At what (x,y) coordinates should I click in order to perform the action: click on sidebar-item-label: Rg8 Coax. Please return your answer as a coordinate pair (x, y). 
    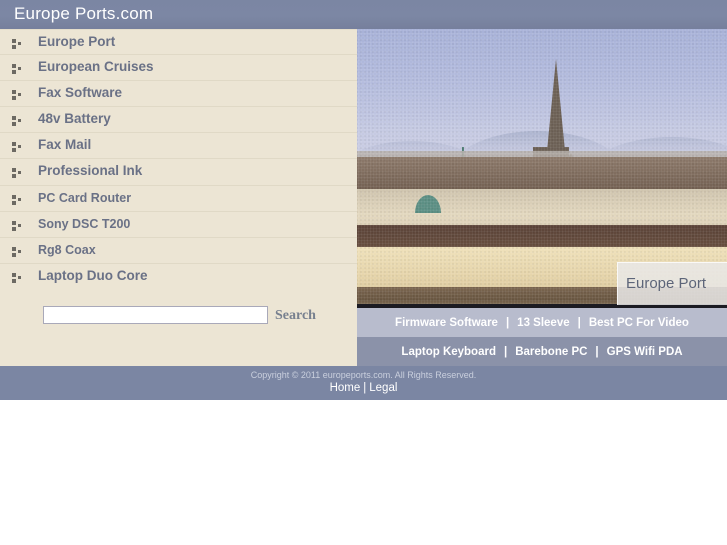
    Looking at the image, I should click on (67, 249).